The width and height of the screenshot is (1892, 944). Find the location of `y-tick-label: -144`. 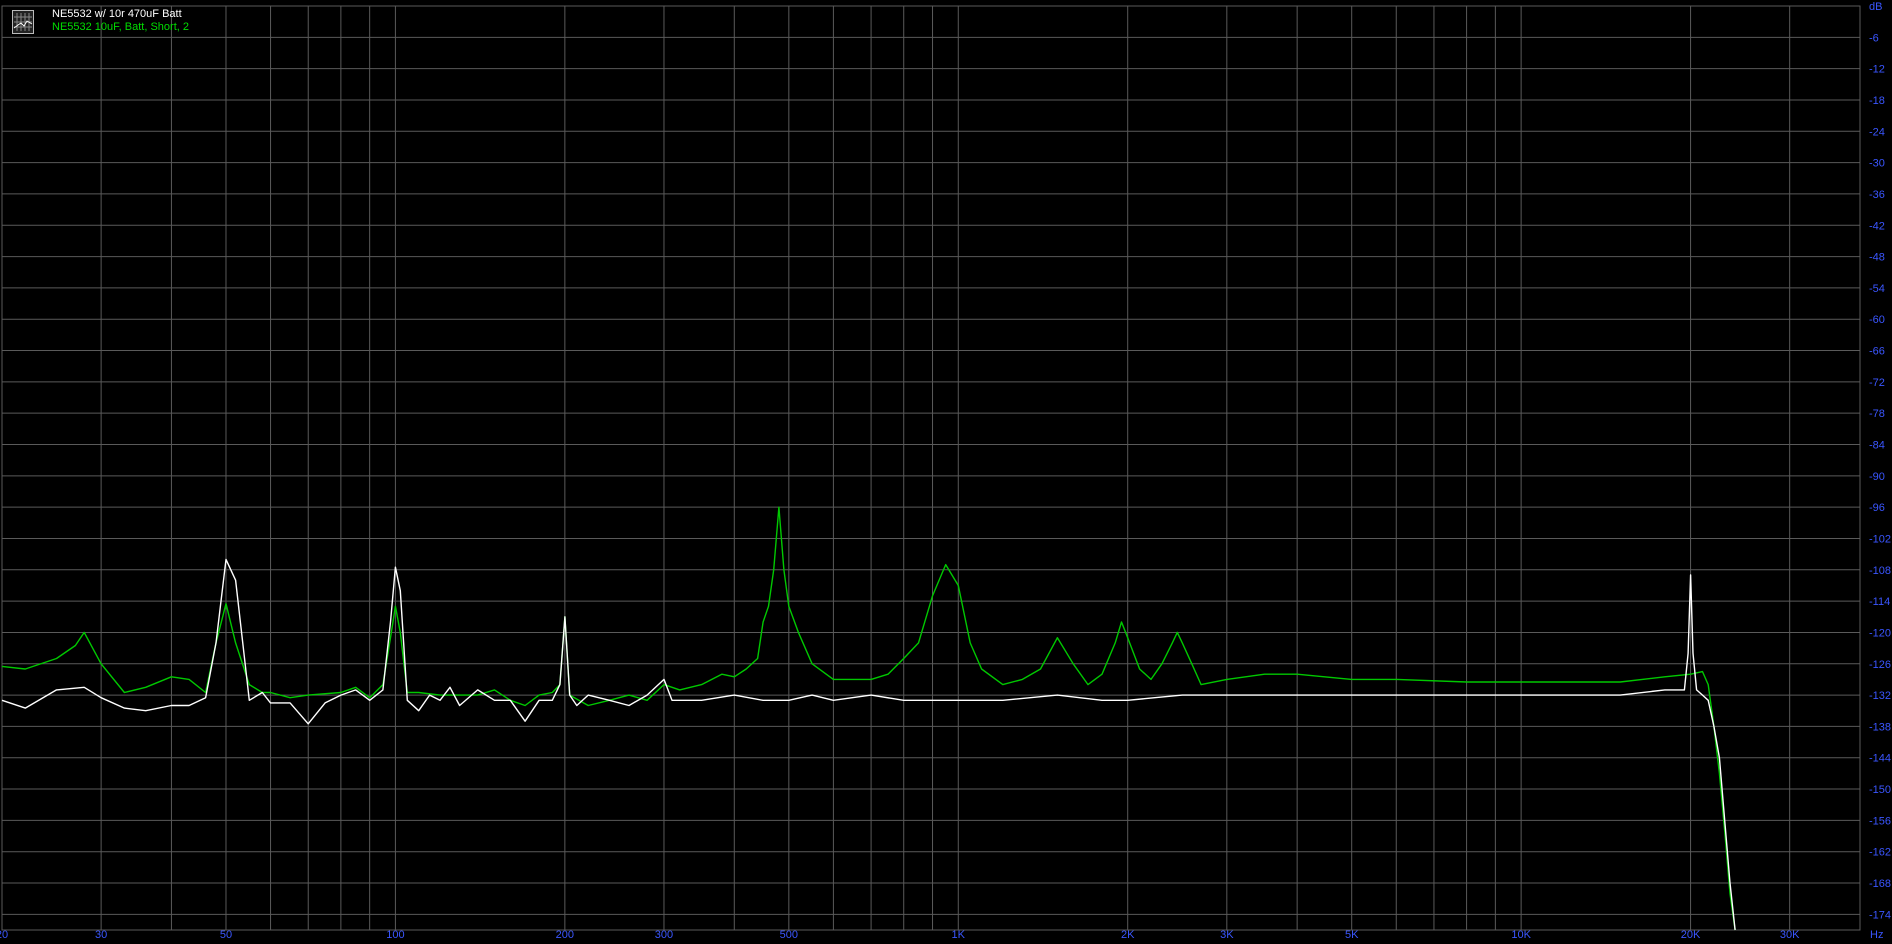

y-tick-label: -144 is located at coordinates (1880, 759).